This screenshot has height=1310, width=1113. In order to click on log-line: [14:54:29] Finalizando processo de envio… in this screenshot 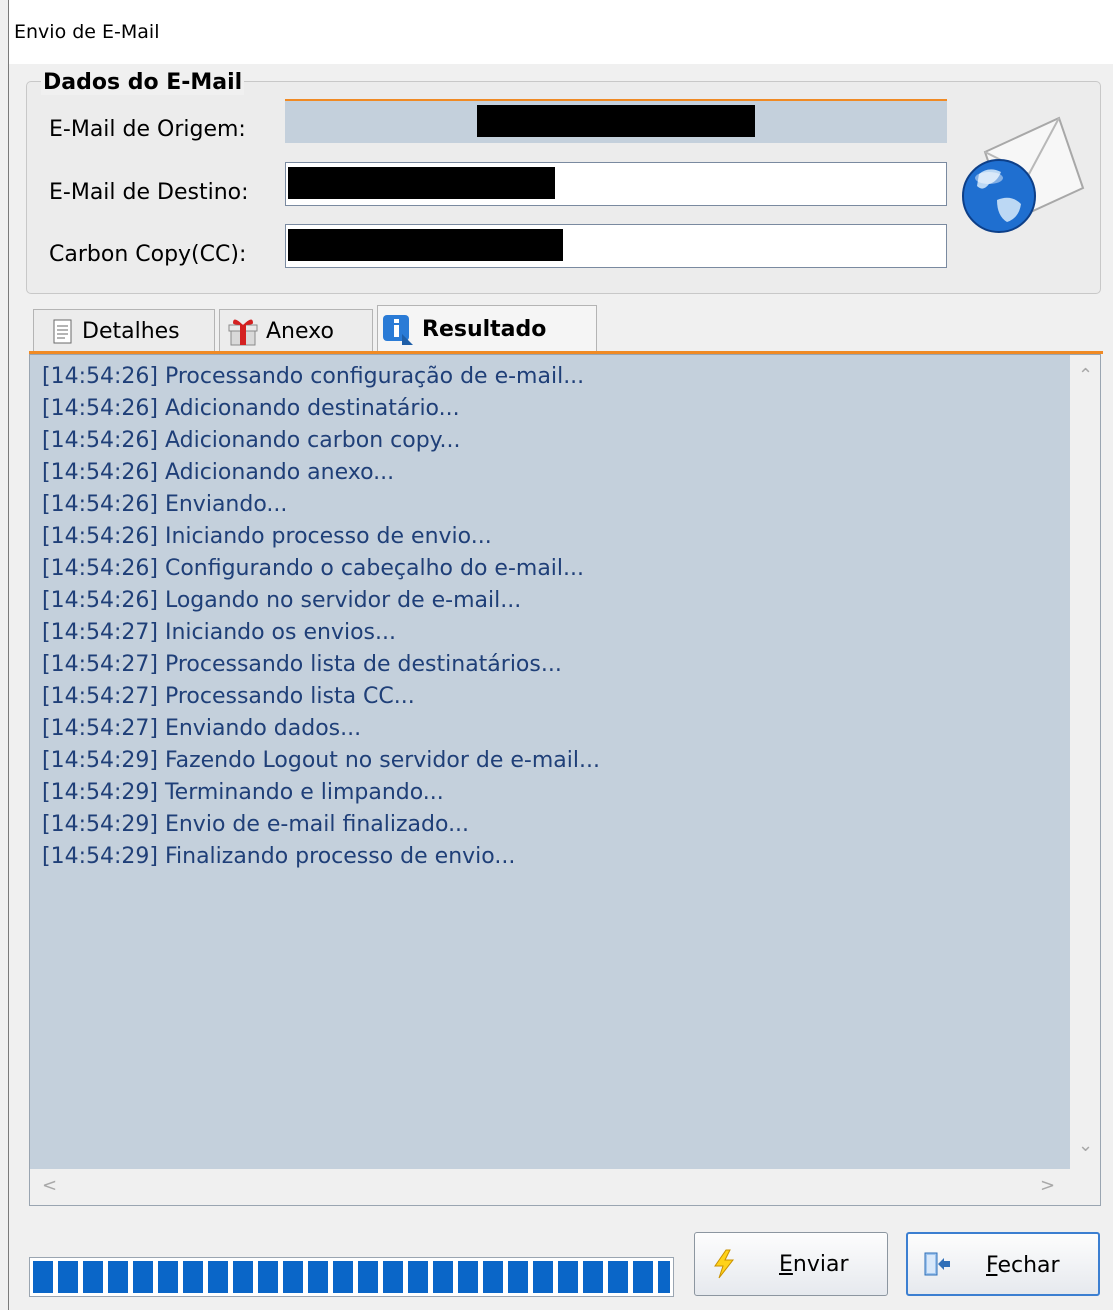, I will do `click(279, 856)`.